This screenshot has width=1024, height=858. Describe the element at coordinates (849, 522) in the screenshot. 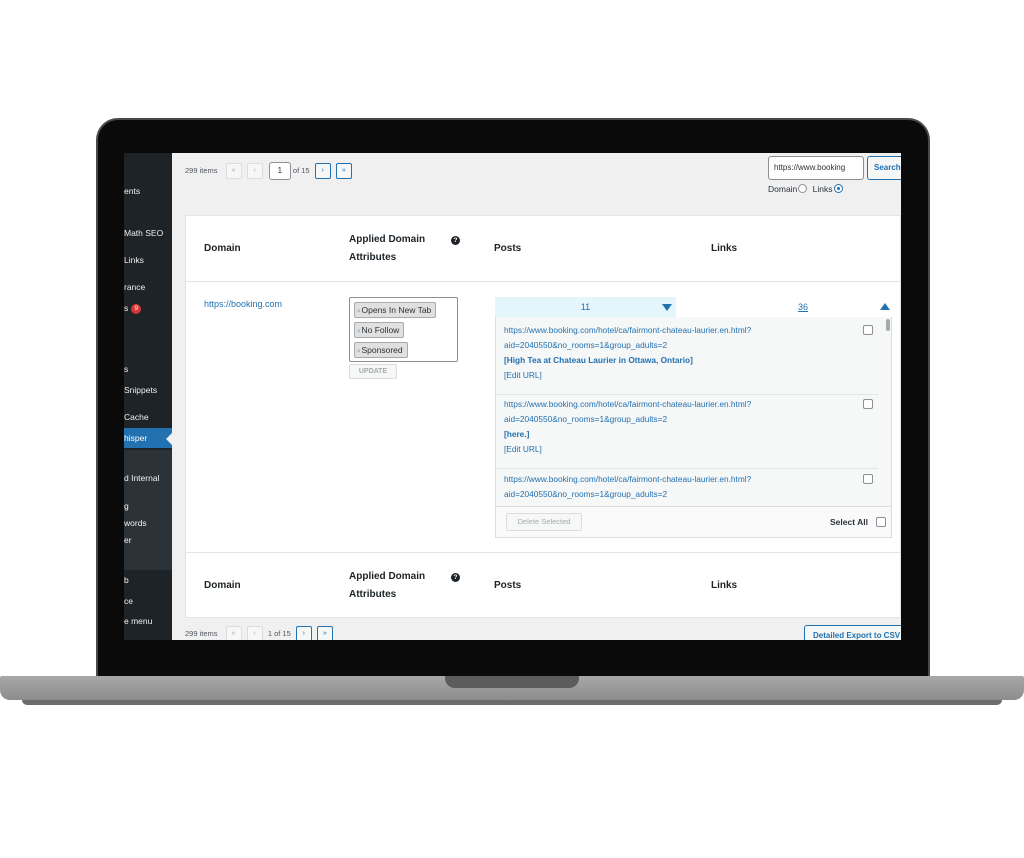

I see `select-all-label: Select All` at that location.